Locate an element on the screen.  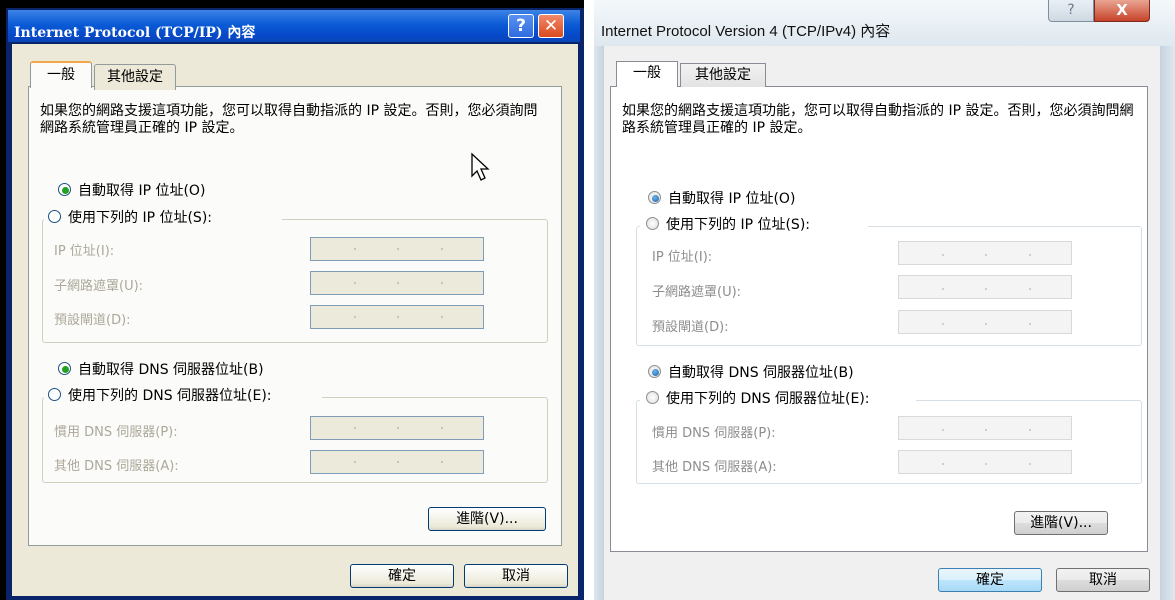
vista-gateway-label: 預設閘道(D): is located at coordinates (690, 327).